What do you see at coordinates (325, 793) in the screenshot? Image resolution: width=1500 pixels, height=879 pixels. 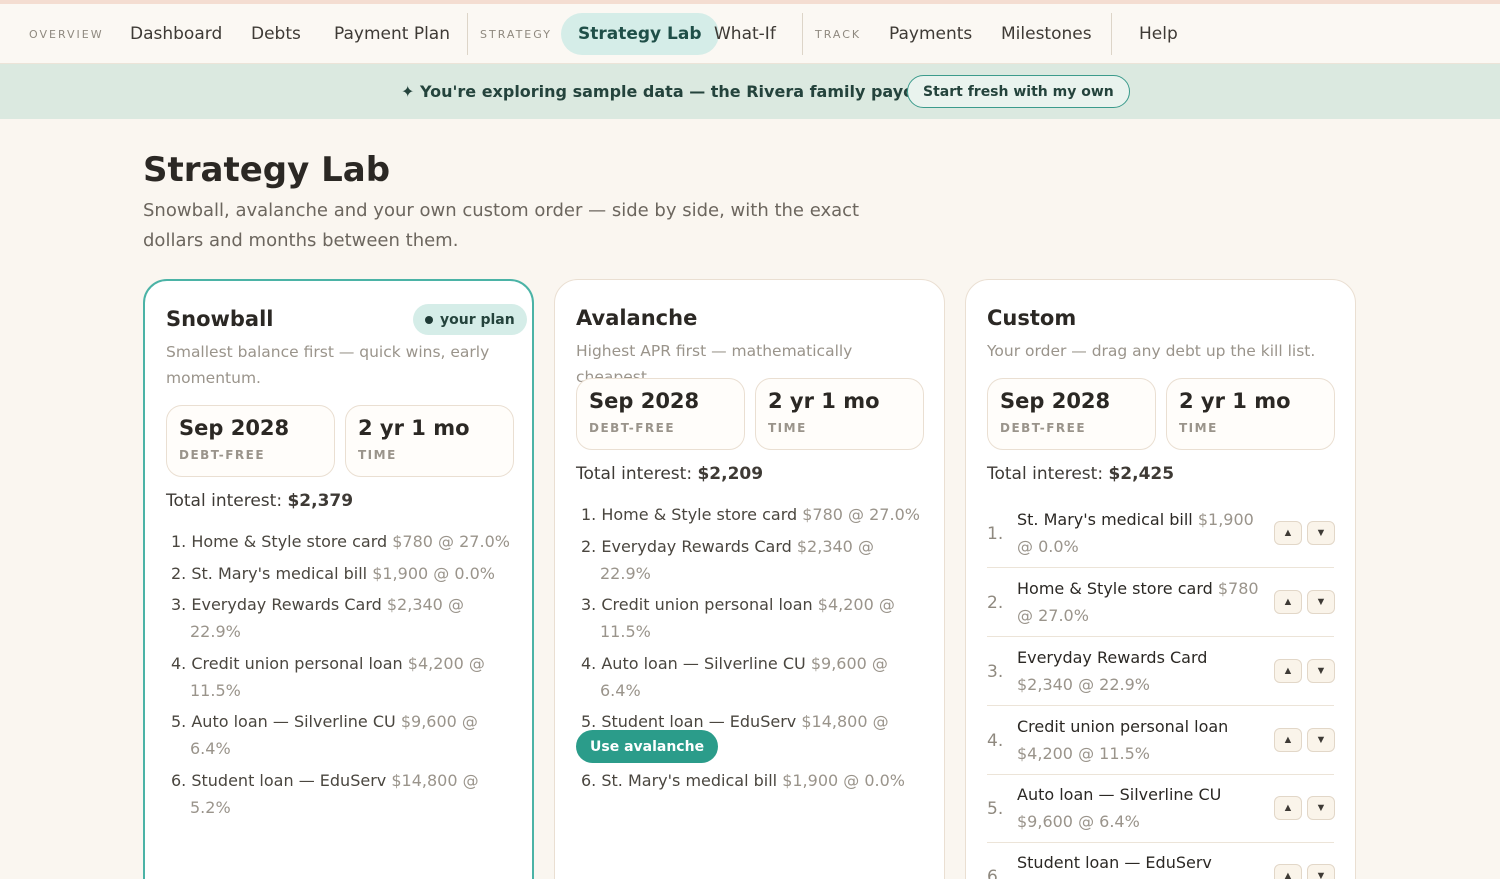 I see `list-item: 6. Student loan — EduServ $14,800 @ 5.2%` at bounding box center [325, 793].